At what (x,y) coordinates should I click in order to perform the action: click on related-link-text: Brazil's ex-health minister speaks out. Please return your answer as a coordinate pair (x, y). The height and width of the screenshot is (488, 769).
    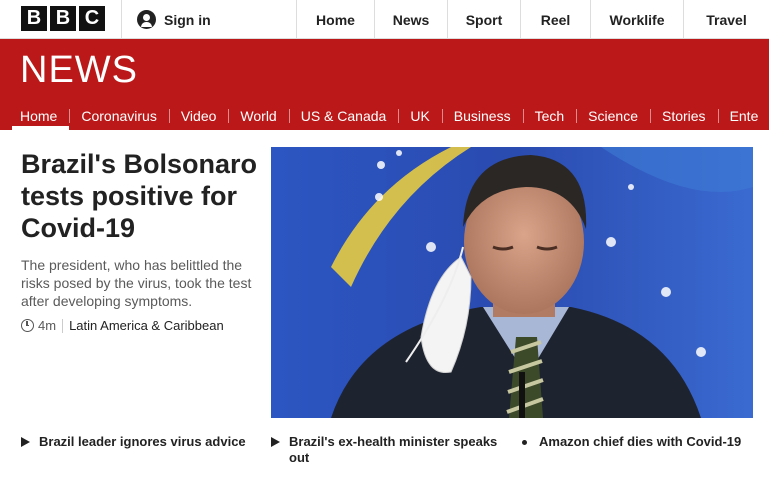
    Looking at the image, I should click on (393, 449).